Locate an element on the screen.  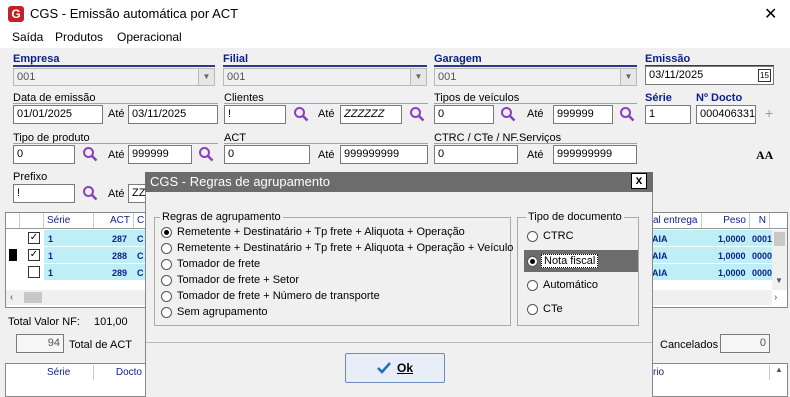
scroll-right-icon: › is located at coordinates (775, 297).